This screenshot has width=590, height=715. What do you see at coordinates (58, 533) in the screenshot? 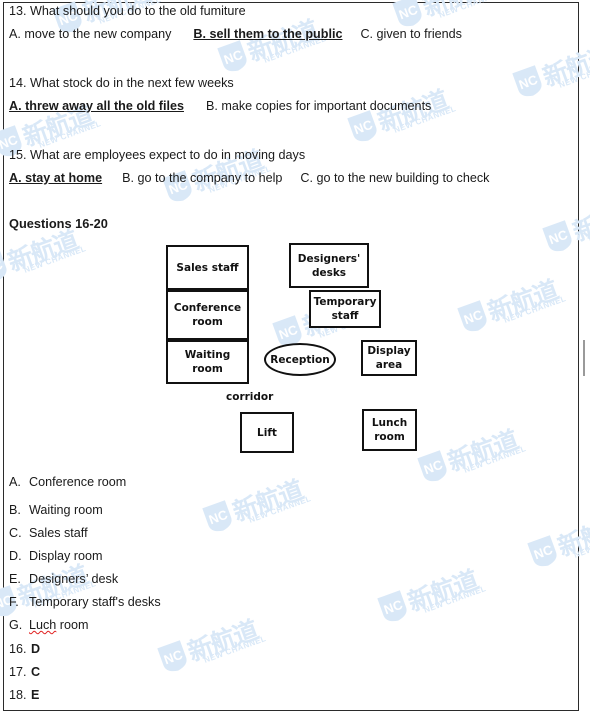
I see `list-item-label: Sales staff` at bounding box center [58, 533].